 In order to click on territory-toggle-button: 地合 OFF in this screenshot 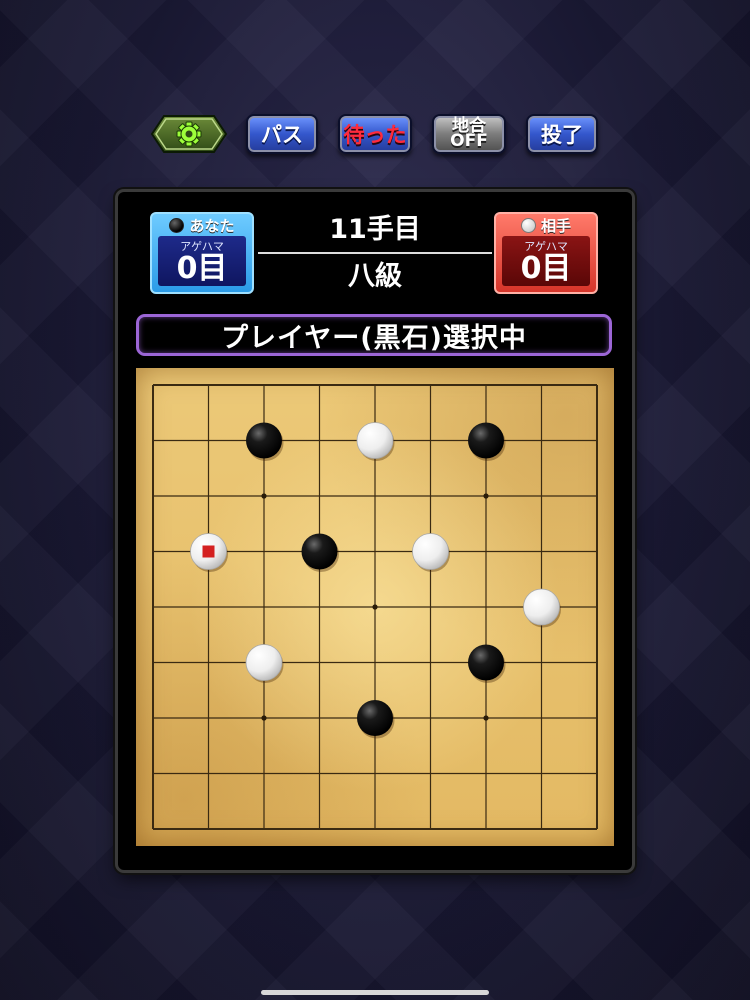, I will do `click(469, 134)`.